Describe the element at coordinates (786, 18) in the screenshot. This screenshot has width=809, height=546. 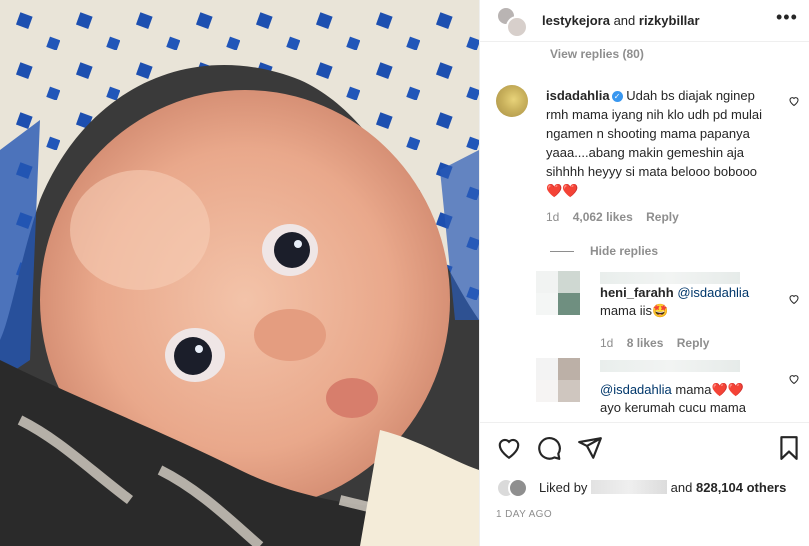
I see `more-options-icon: •••` at that location.